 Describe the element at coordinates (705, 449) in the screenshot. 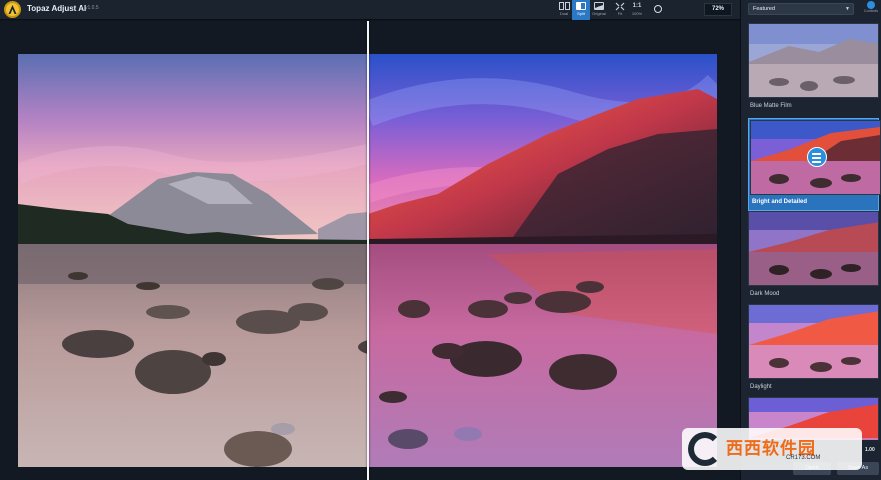

I see `watermark-logo-icon` at that location.